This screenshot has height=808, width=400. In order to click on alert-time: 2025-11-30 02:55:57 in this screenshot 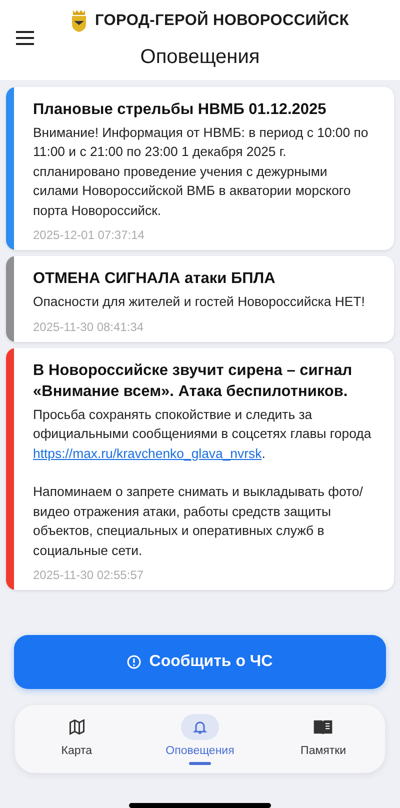, I will do `click(89, 575)`.